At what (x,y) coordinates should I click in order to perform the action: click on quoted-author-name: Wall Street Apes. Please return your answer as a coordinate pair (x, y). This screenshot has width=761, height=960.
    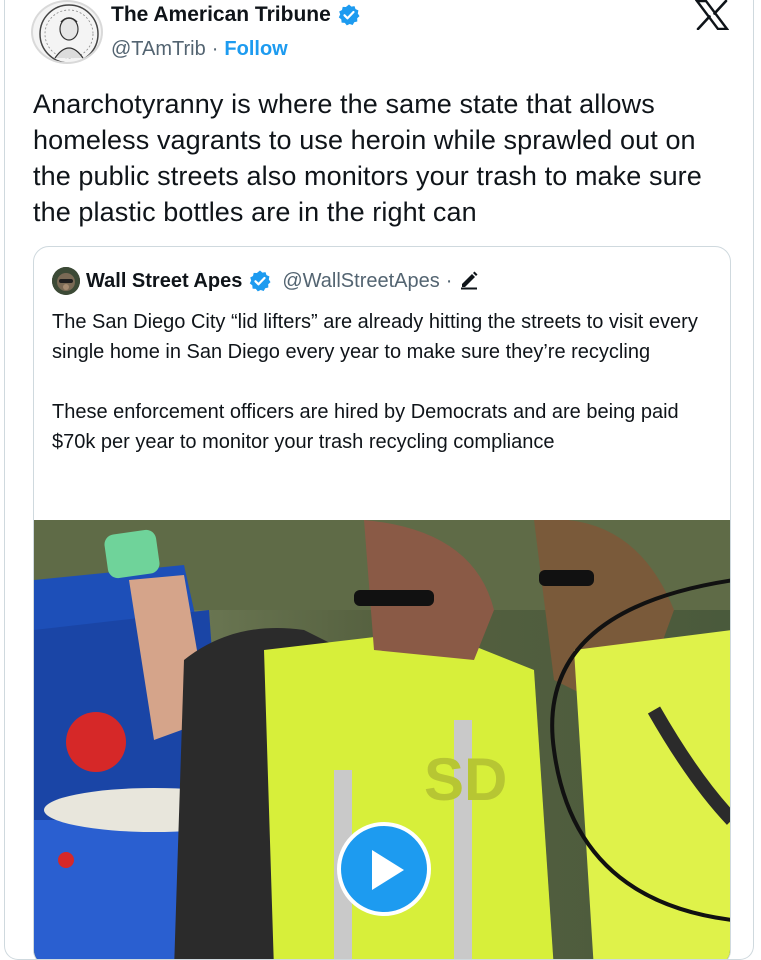
    Looking at the image, I should click on (164, 281).